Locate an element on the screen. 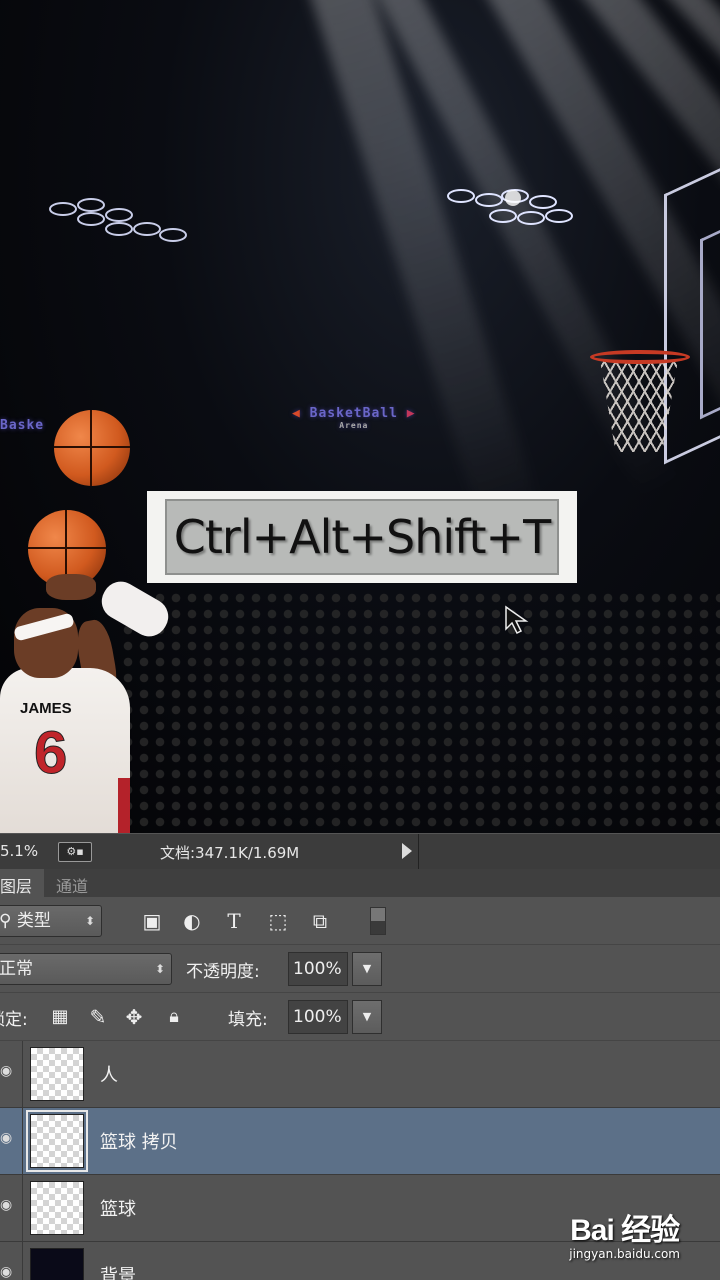 This screenshot has width=720, height=1280. filter-toggle is located at coordinates (378, 921).